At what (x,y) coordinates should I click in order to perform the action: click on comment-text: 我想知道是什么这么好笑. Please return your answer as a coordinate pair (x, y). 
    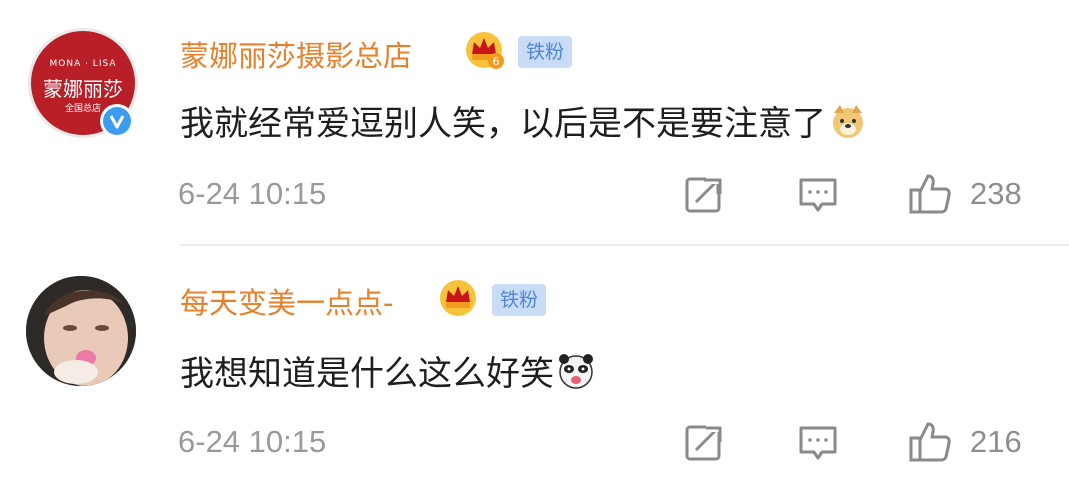
    Looking at the image, I should click on (388, 370).